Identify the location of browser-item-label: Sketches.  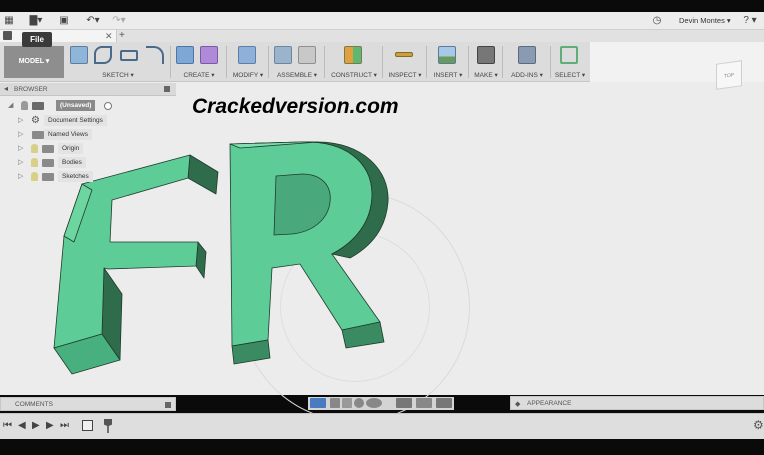
(75, 176).